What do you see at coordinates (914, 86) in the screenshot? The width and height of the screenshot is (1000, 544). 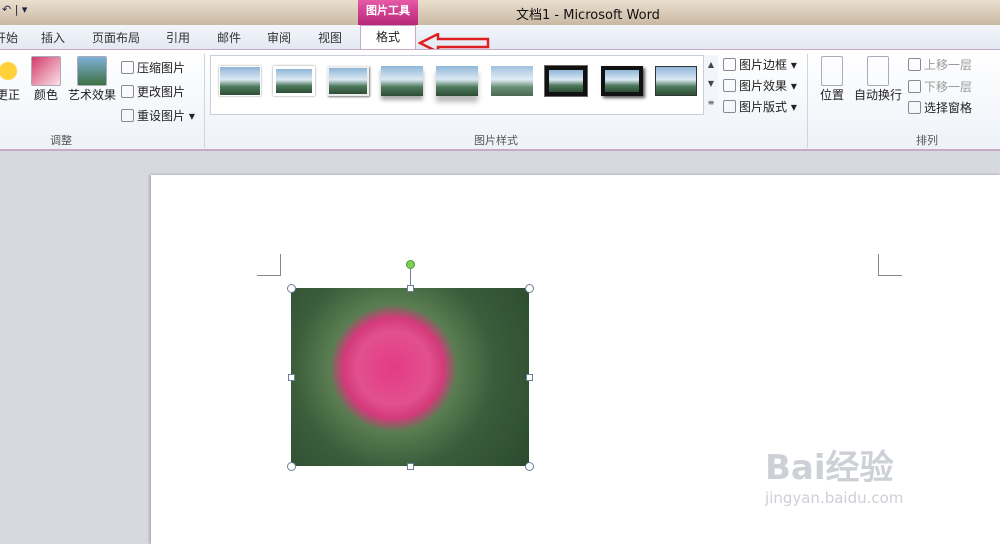 I see `send-backward-icon` at bounding box center [914, 86].